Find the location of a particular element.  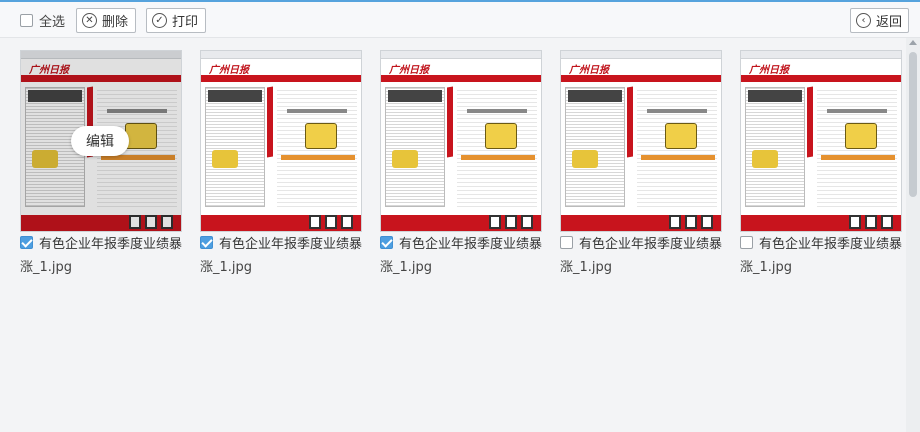

chevron-left-circle-icon: ‹ is located at coordinates (863, 20).